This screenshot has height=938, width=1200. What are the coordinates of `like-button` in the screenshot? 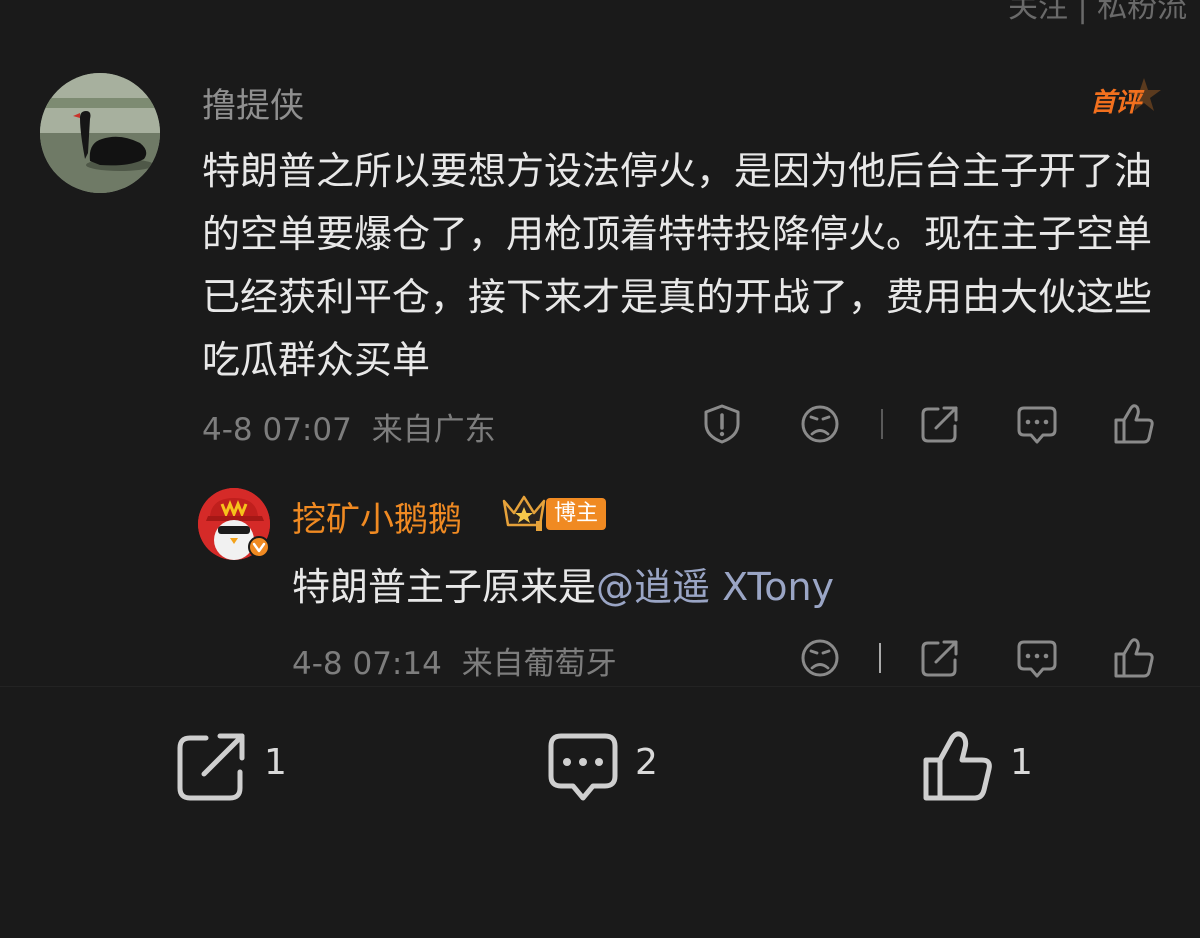 It's located at (1134, 424).